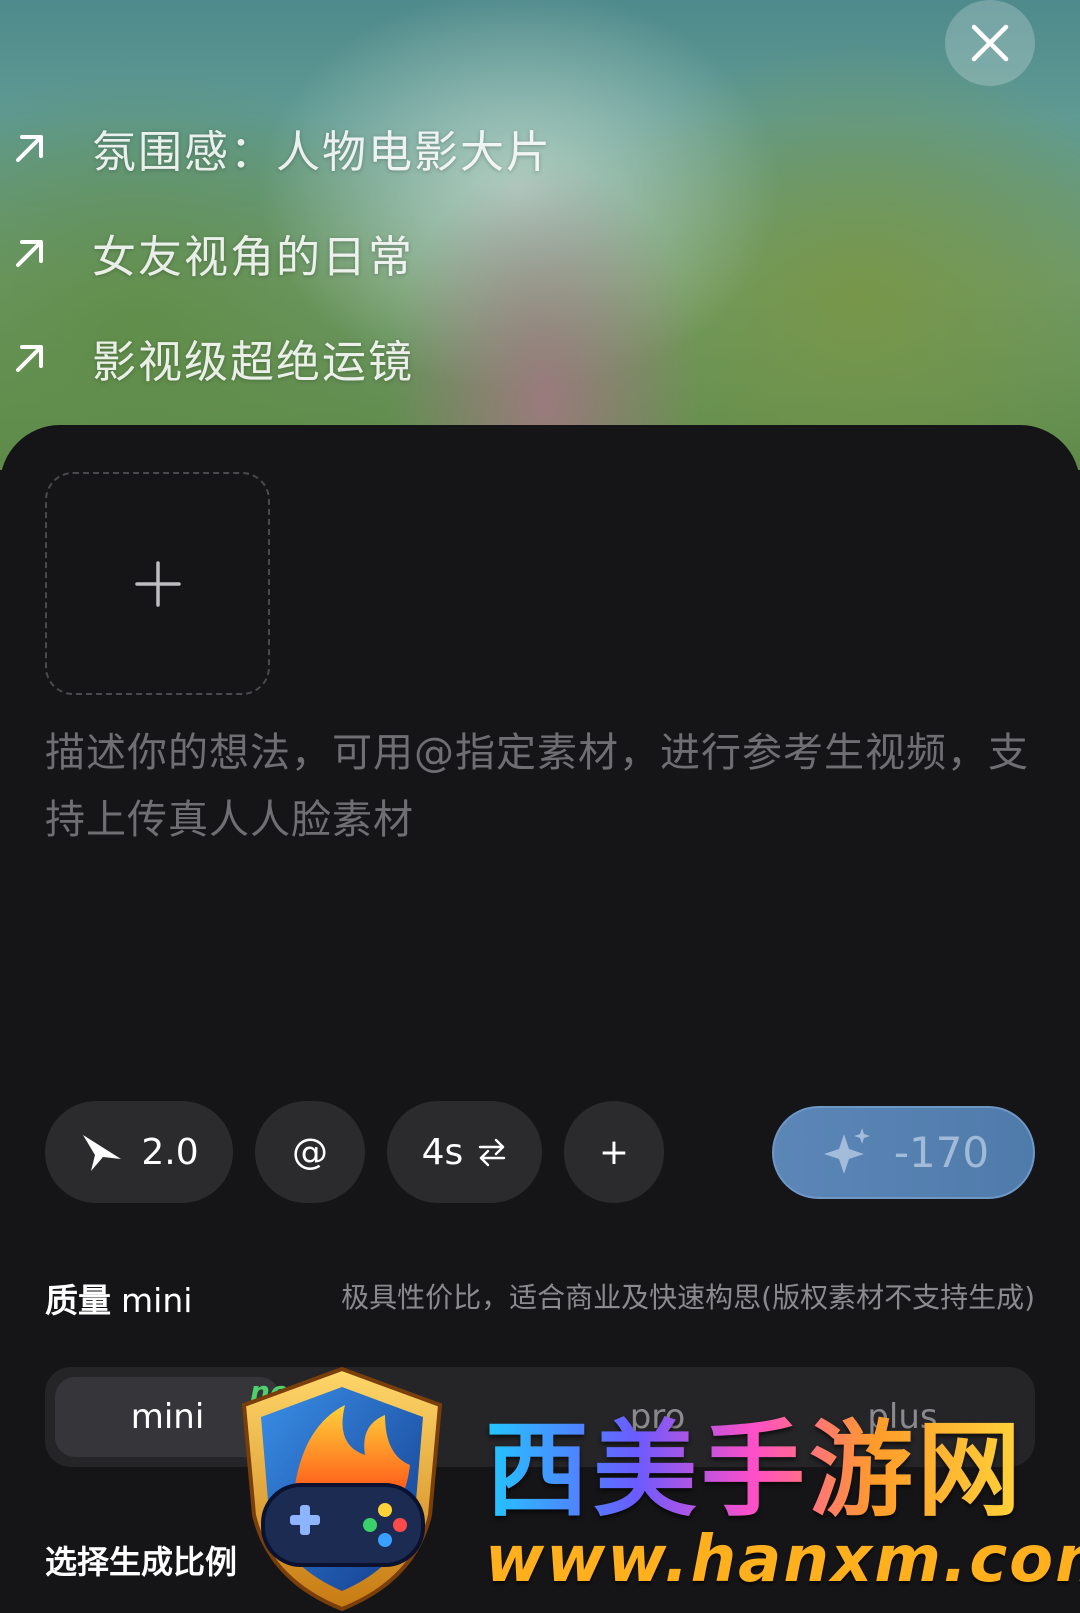 The height and width of the screenshot is (1613, 1080). Describe the element at coordinates (139, 1152) in the screenshot. I see `model-version-button: 2.0` at that location.